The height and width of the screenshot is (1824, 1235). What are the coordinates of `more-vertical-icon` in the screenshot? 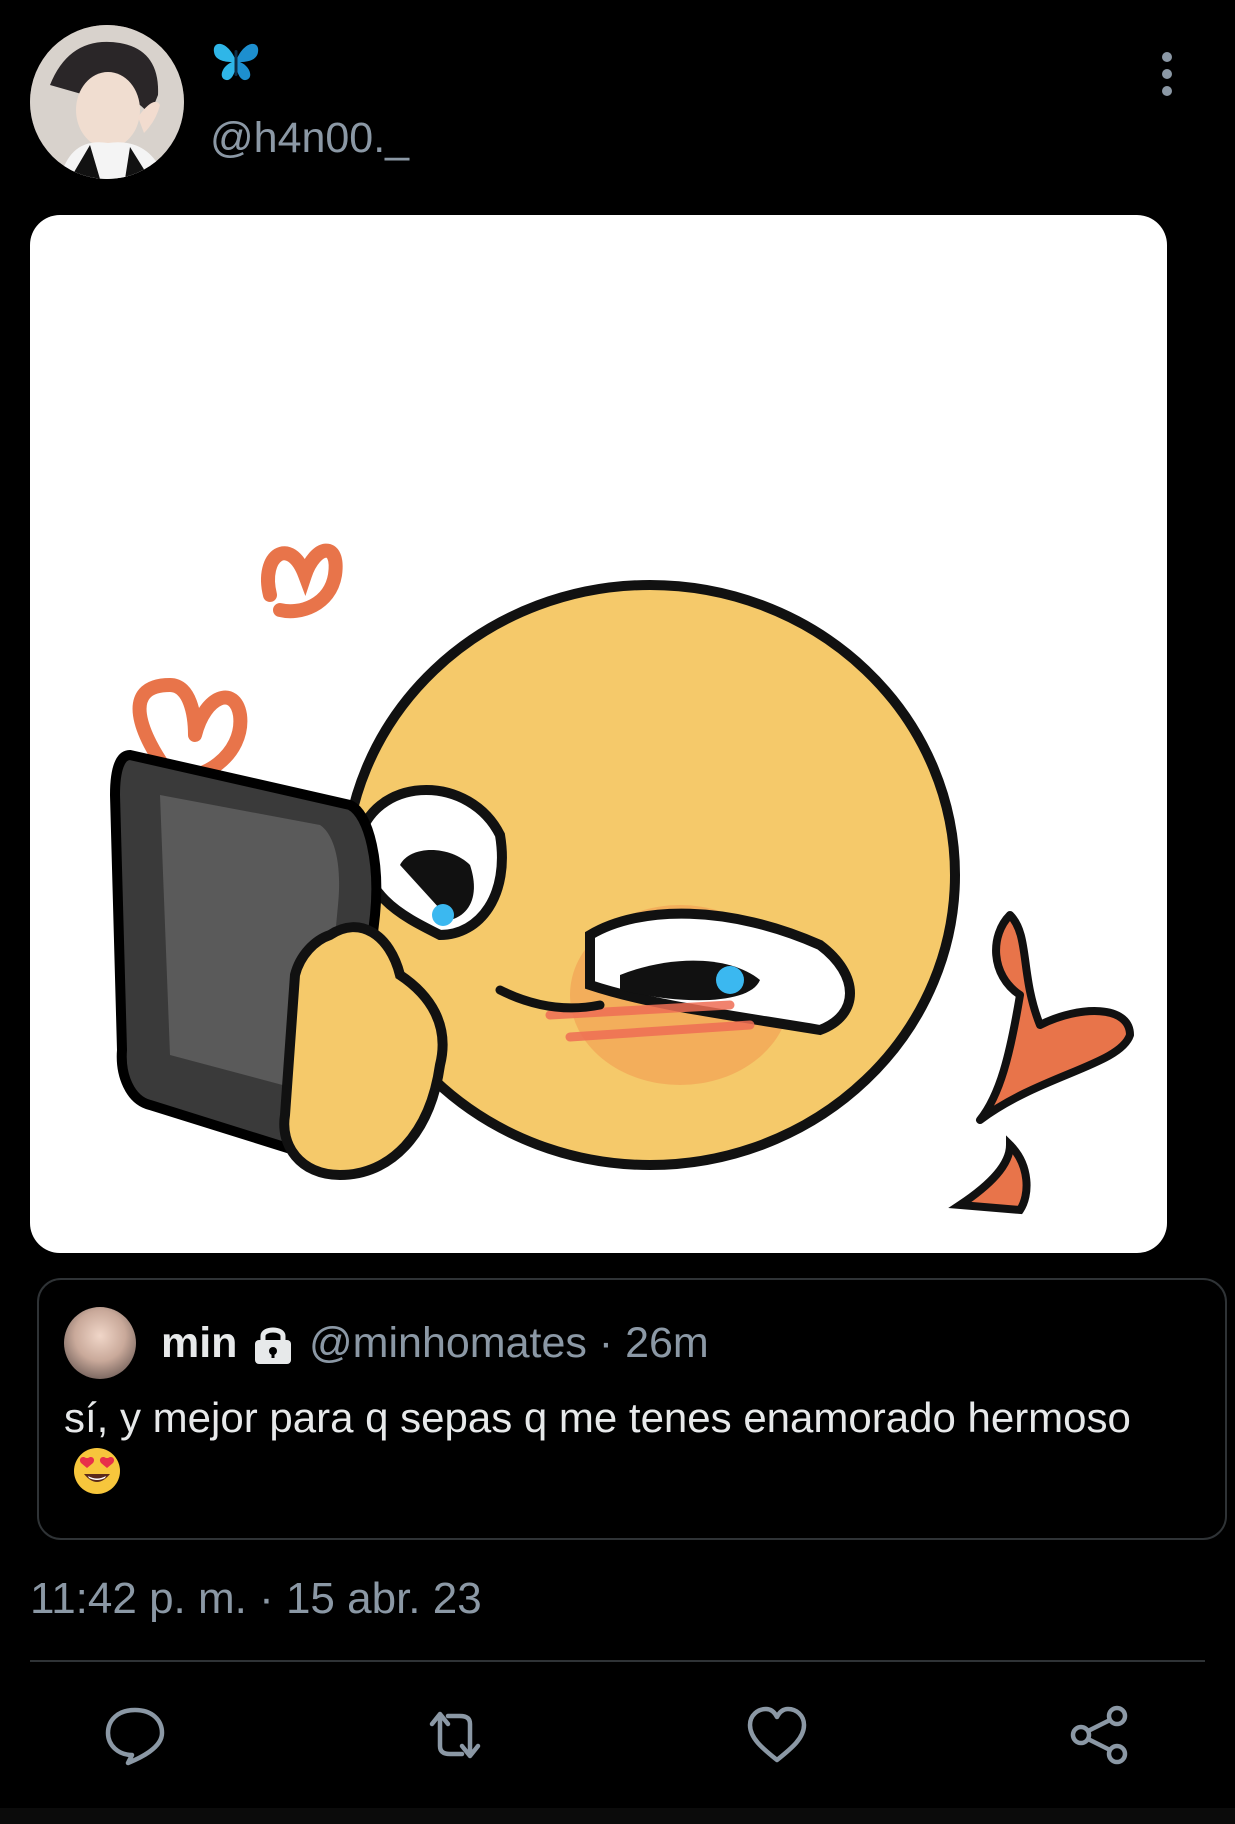 It's located at (1167, 57).